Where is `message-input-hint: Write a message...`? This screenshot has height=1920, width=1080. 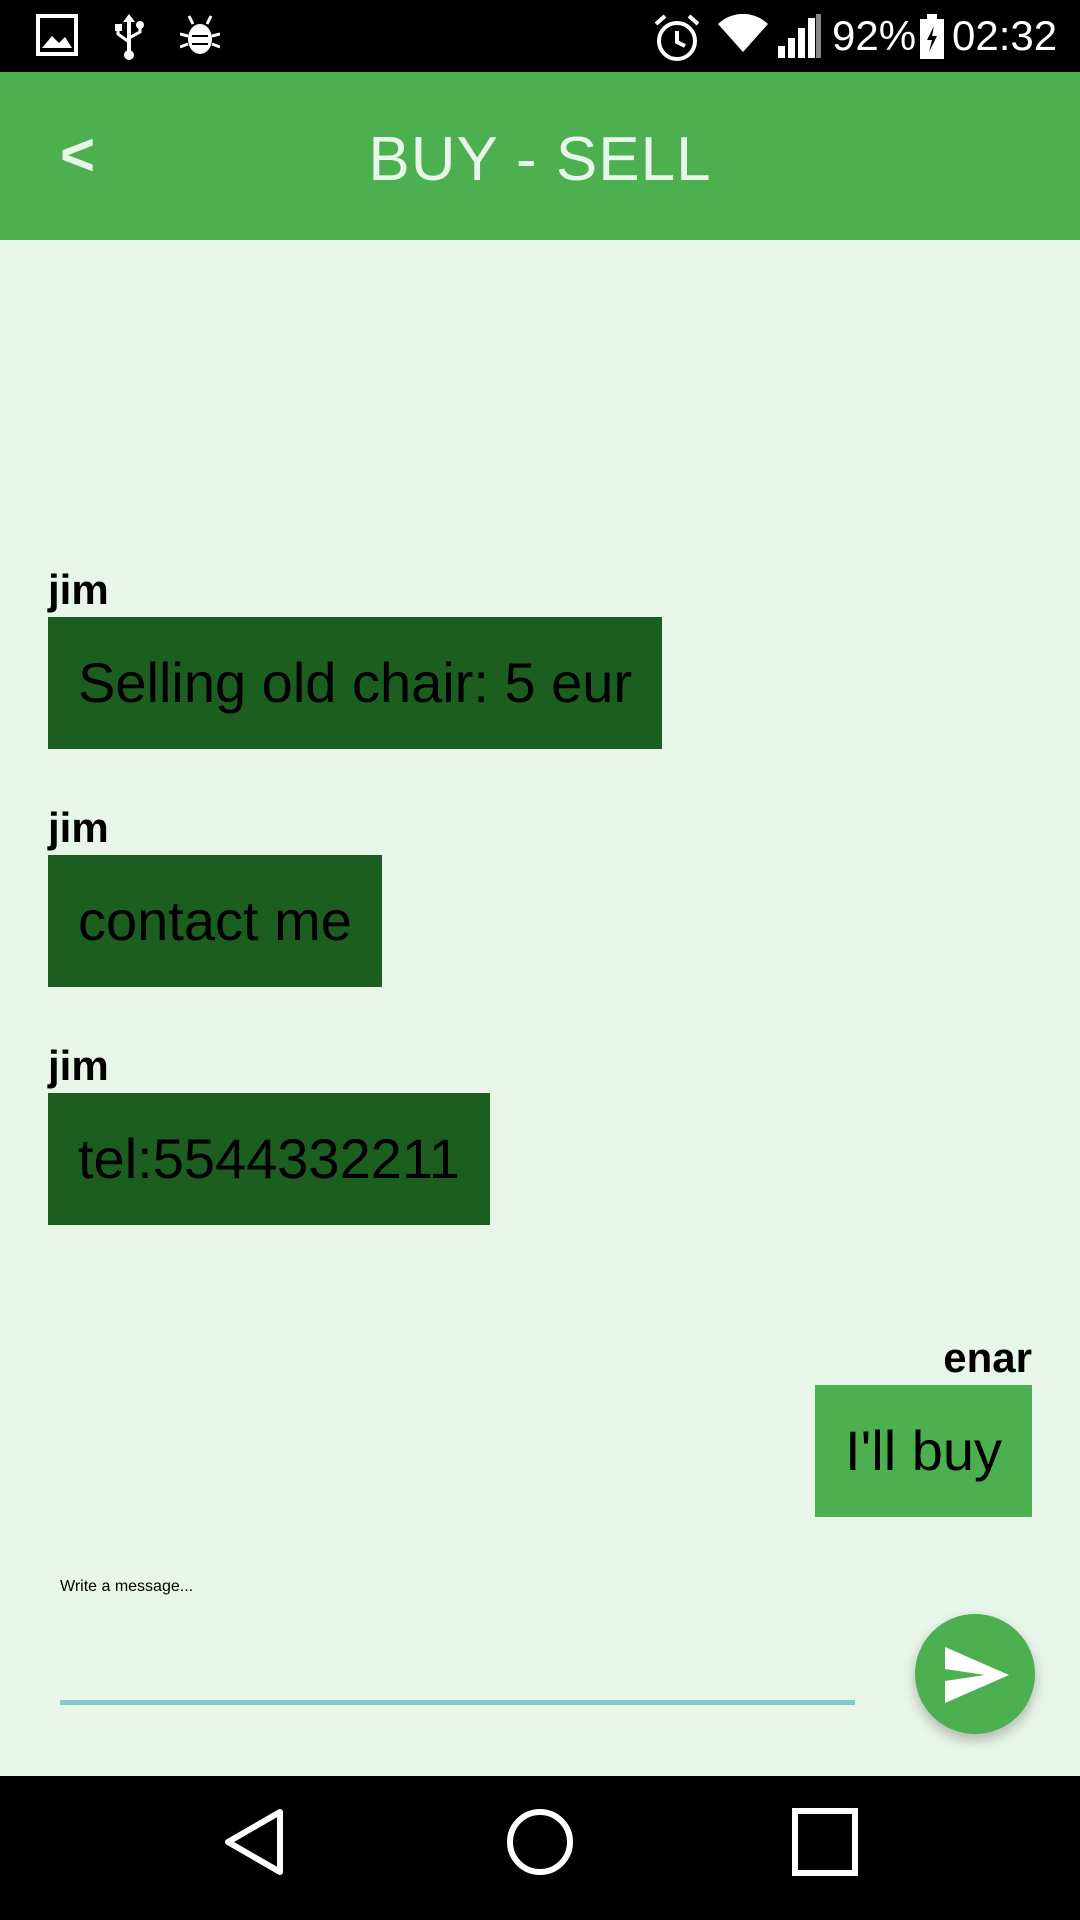
message-input-hint: Write a message... is located at coordinates (127, 1586).